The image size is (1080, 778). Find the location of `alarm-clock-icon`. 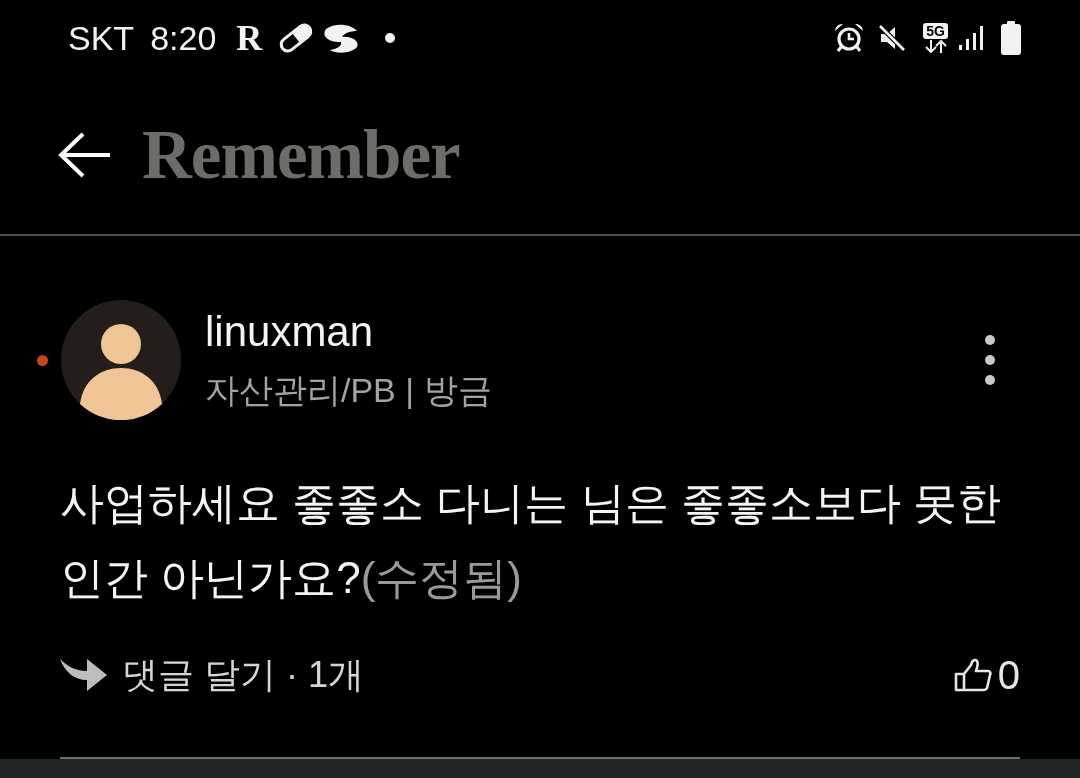

alarm-clock-icon is located at coordinates (849, 38).